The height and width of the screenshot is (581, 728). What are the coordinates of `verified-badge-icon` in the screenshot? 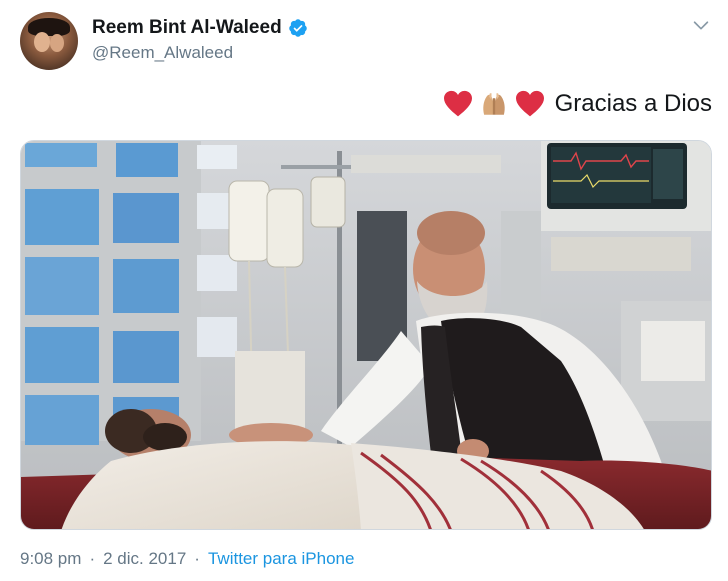 It's located at (297, 28).